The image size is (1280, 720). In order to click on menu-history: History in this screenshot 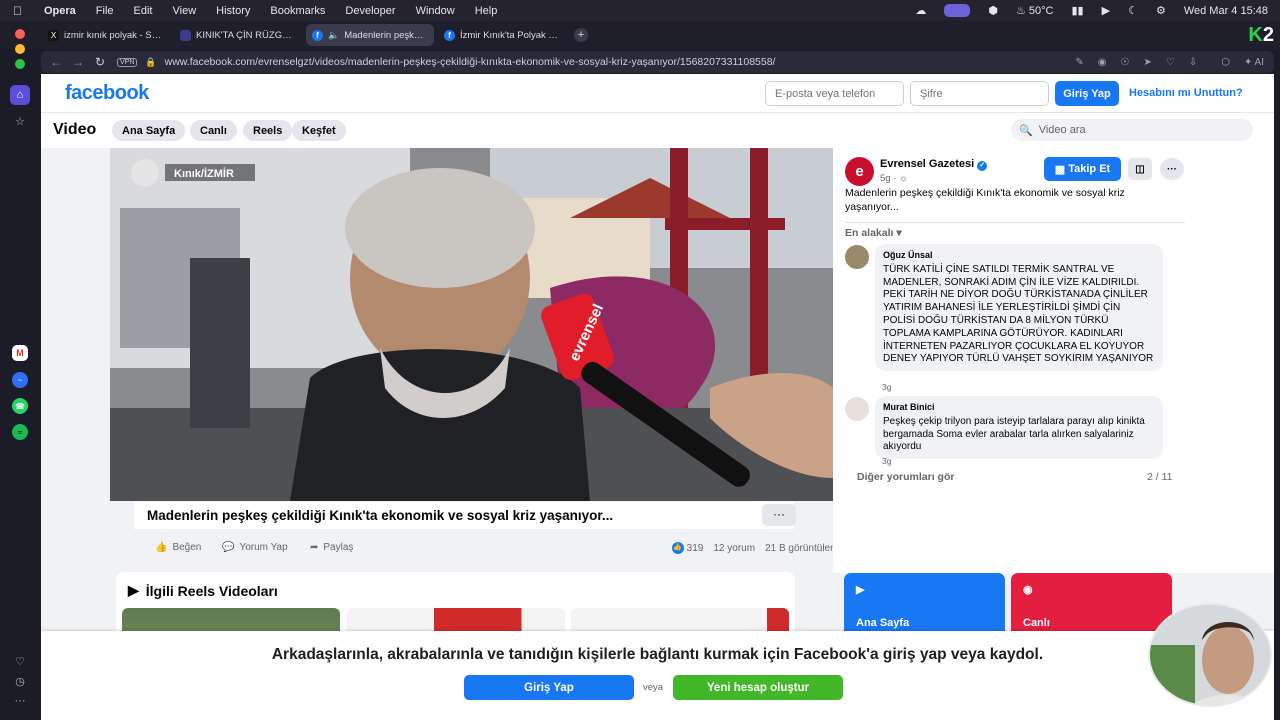, I will do `click(233, 11)`.